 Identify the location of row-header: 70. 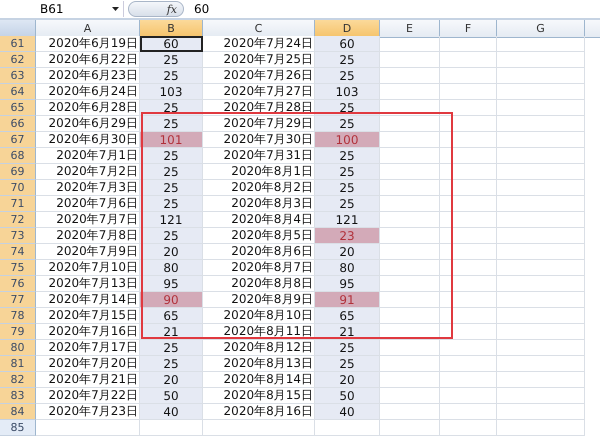
(18, 188).